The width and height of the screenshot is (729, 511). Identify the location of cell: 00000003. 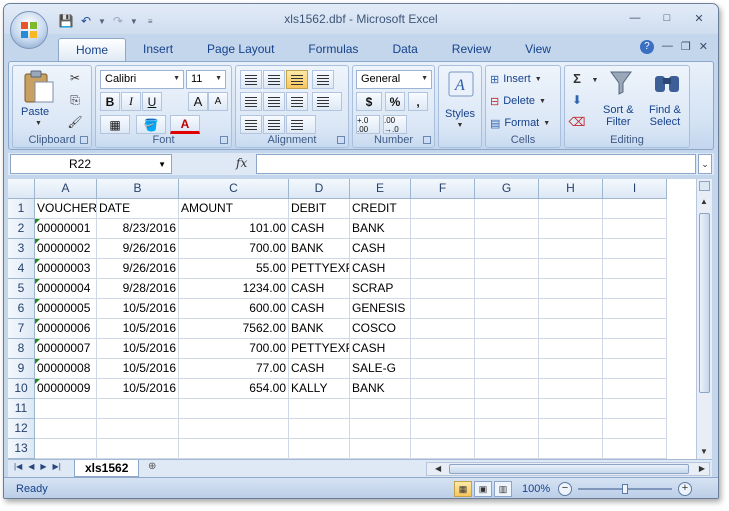
(66, 269).